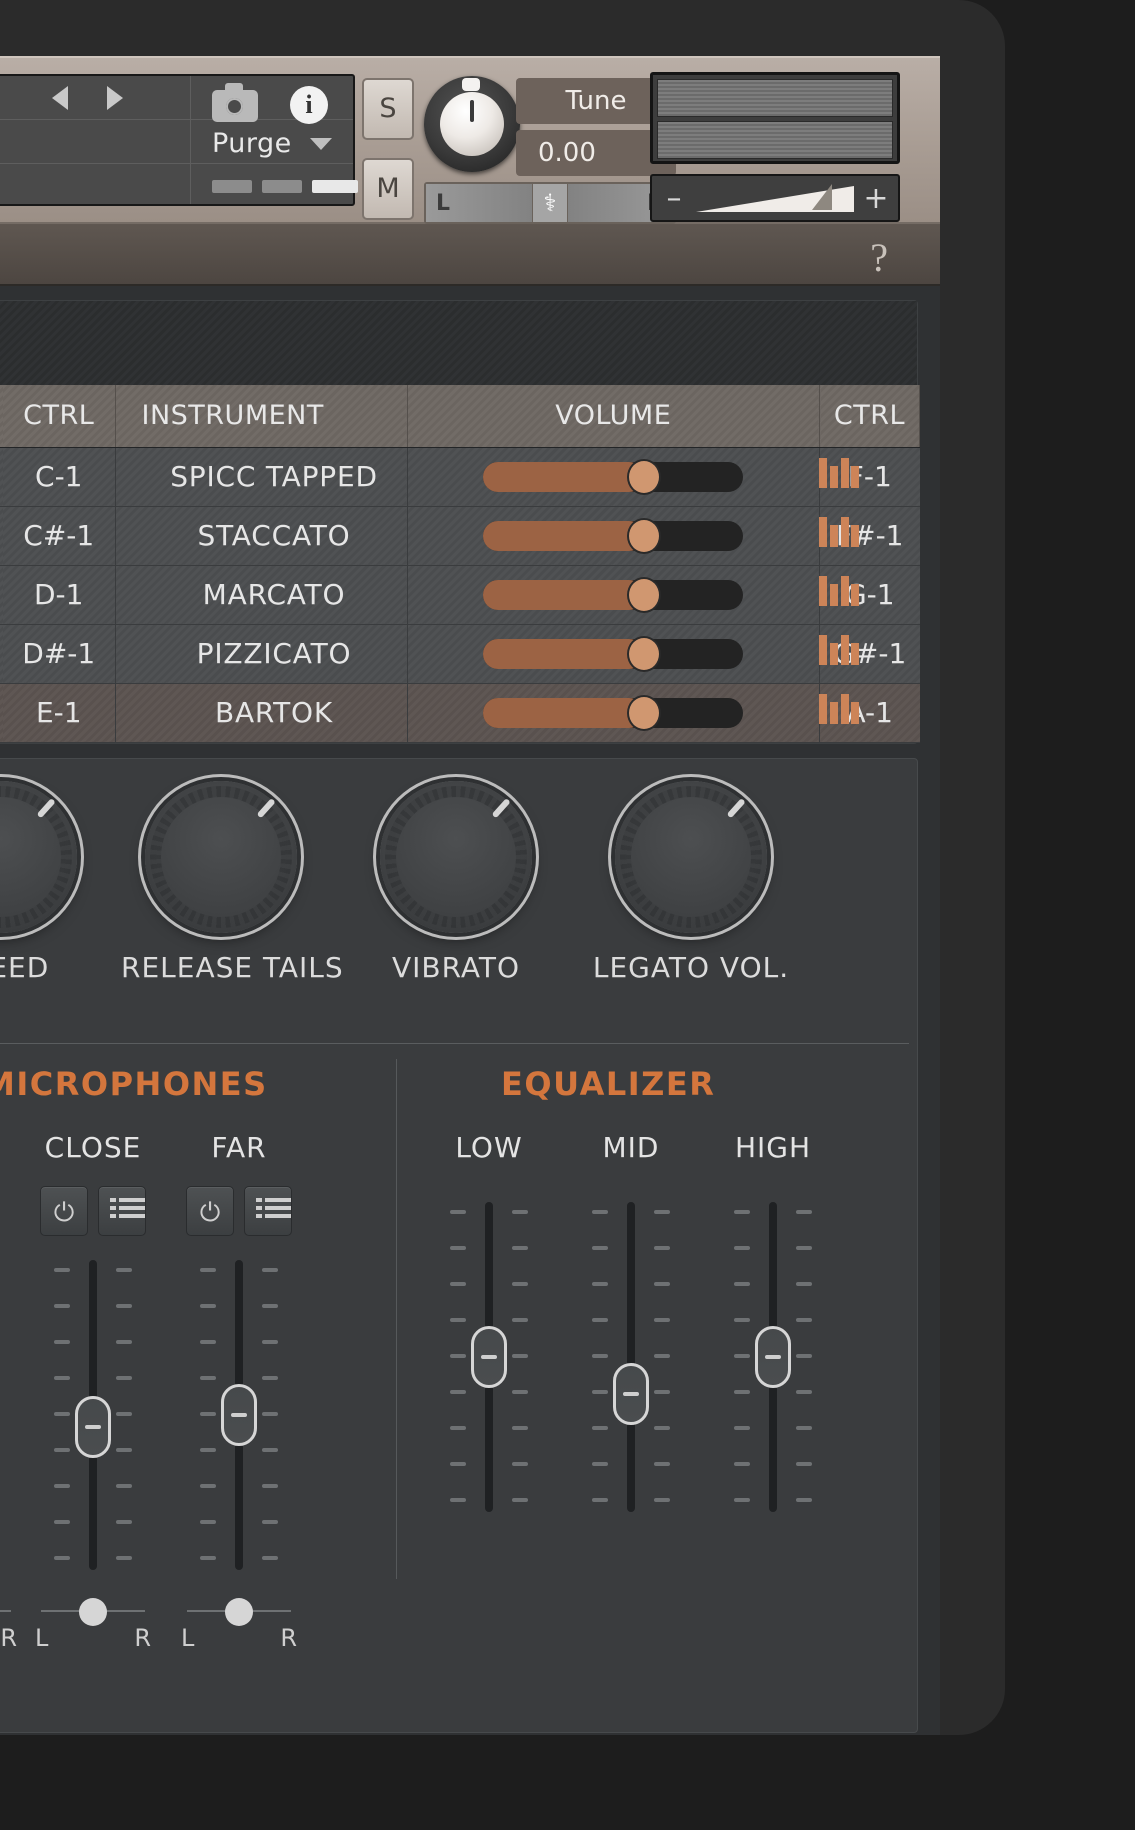  What do you see at coordinates (38, 857) in the screenshot?
I see `knob-speed` at bounding box center [38, 857].